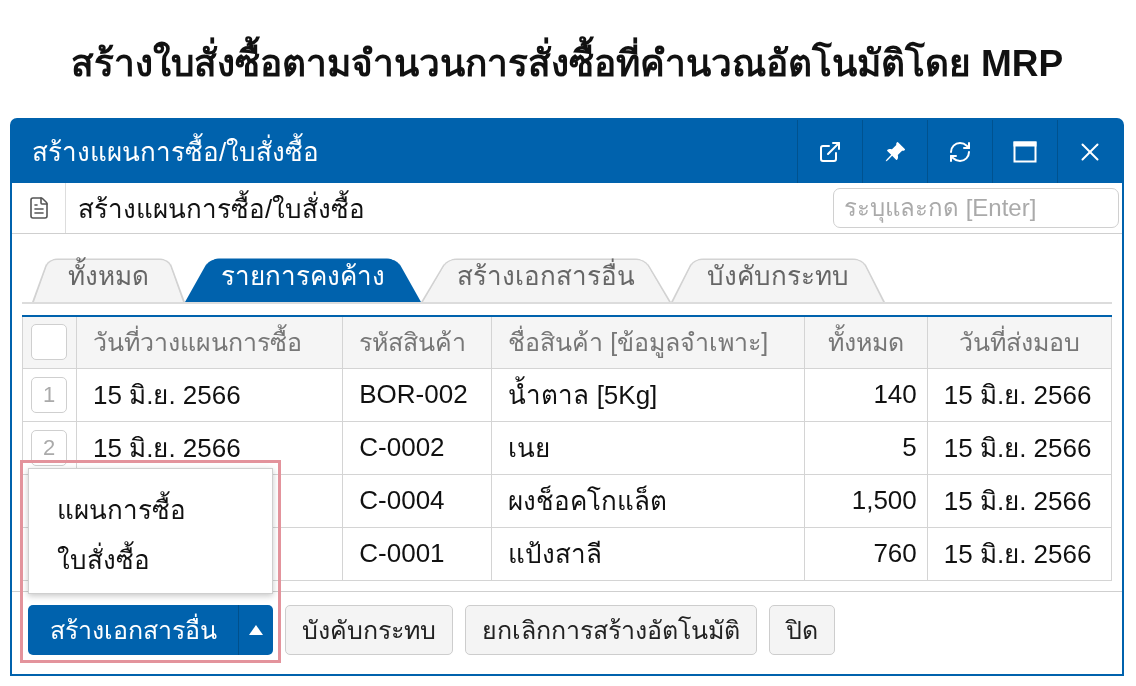  Describe the element at coordinates (546, 273) in the screenshot. I see `tab: สร้างเอกสารอื่น` at that location.